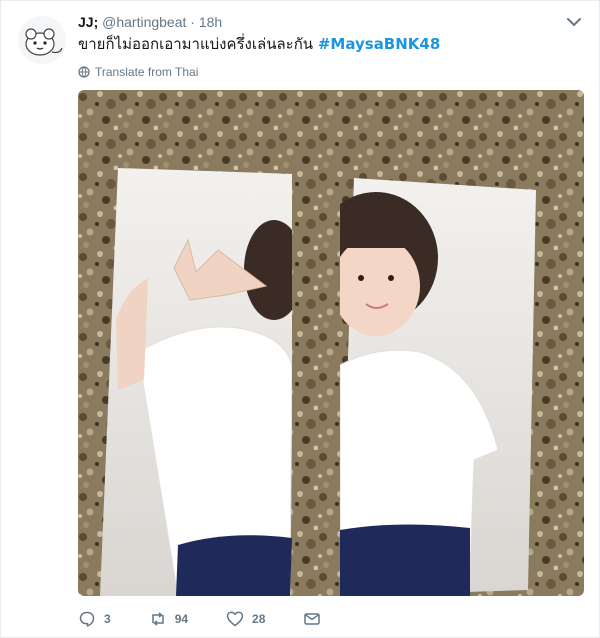 Image resolution: width=600 pixels, height=638 pixels. What do you see at coordinates (379, 44) in the screenshot?
I see `hashtag-link: #MaysaBNK48` at bounding box center [379, 44].